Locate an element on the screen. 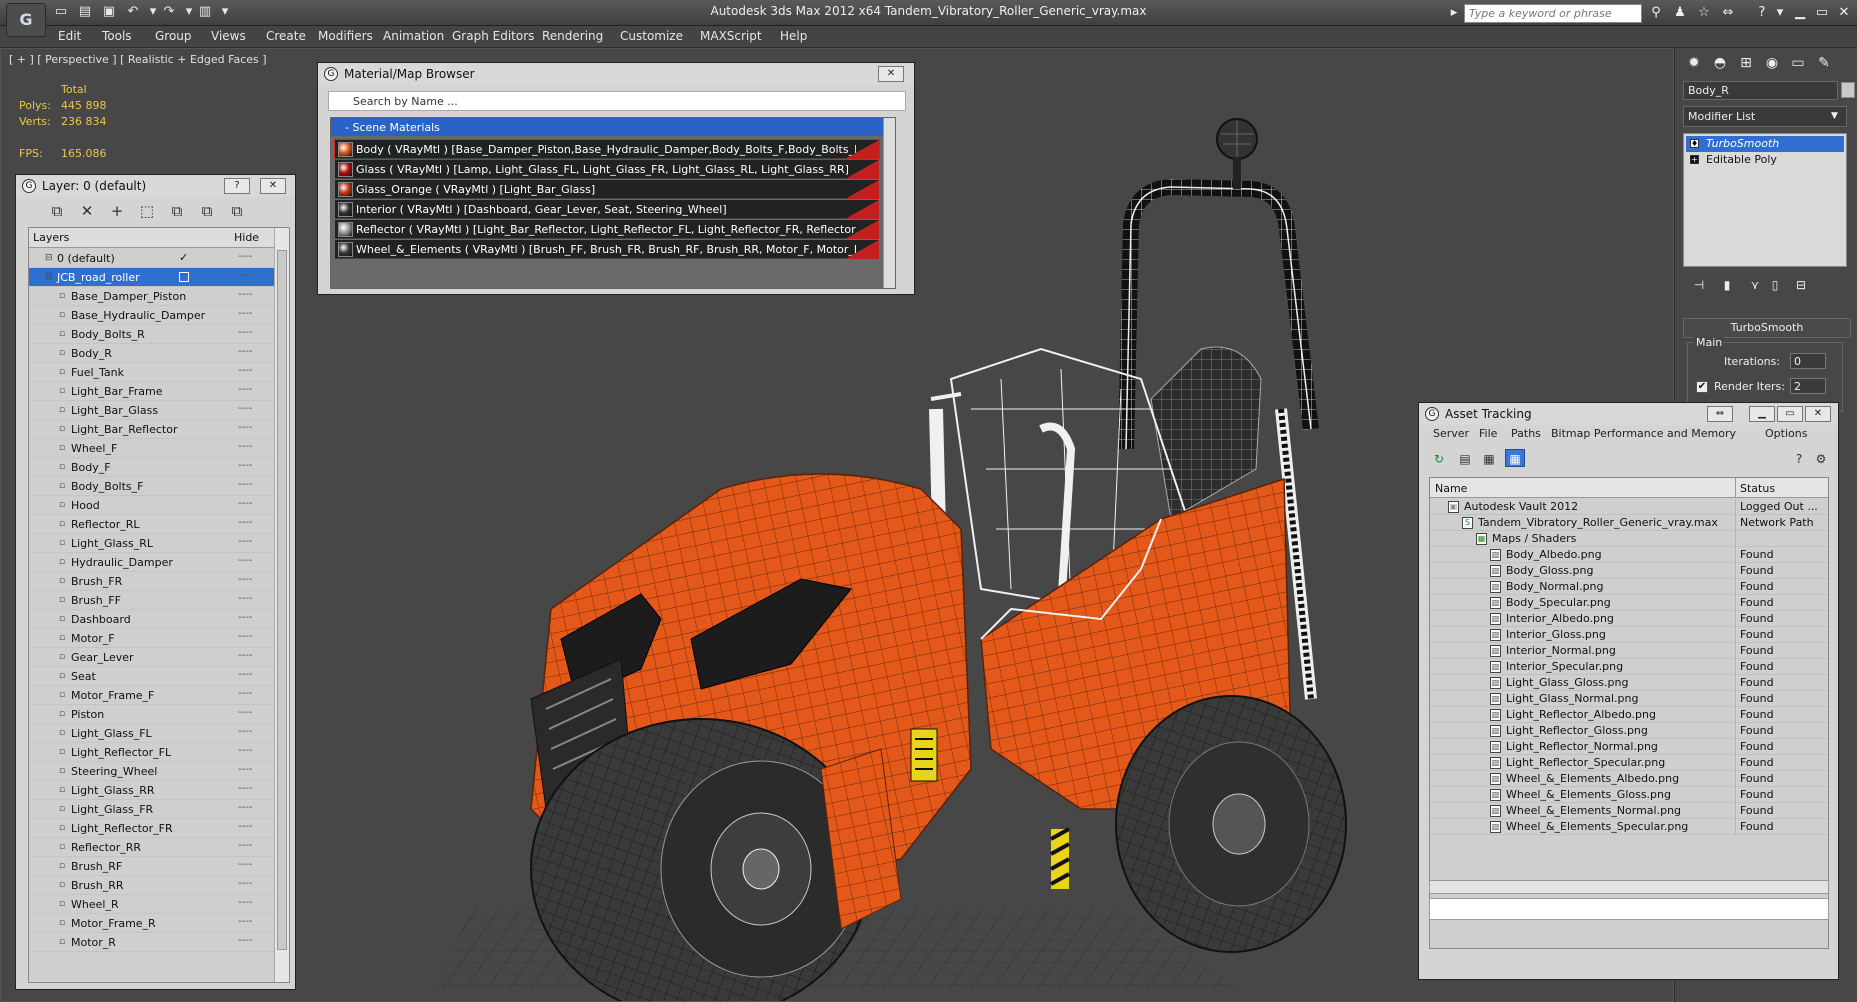  layer-row: ▫ Reflector_RR ---- is located at coordinates (152, 847).